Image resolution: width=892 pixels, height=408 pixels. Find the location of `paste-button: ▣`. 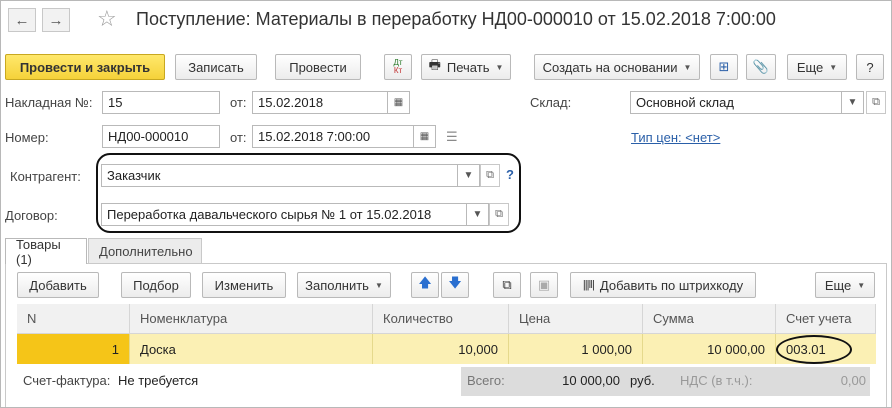

paste-button: ▣ is located at coordinates (544, 285).